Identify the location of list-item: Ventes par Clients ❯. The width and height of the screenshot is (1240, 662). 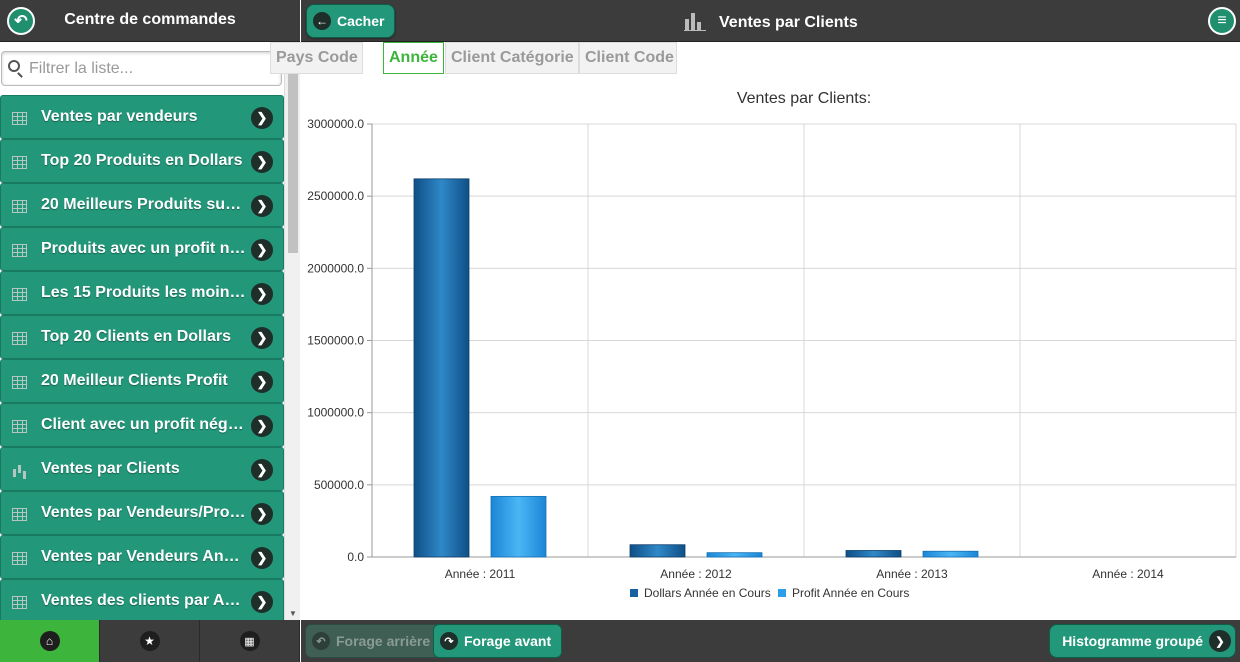
(142, 469).